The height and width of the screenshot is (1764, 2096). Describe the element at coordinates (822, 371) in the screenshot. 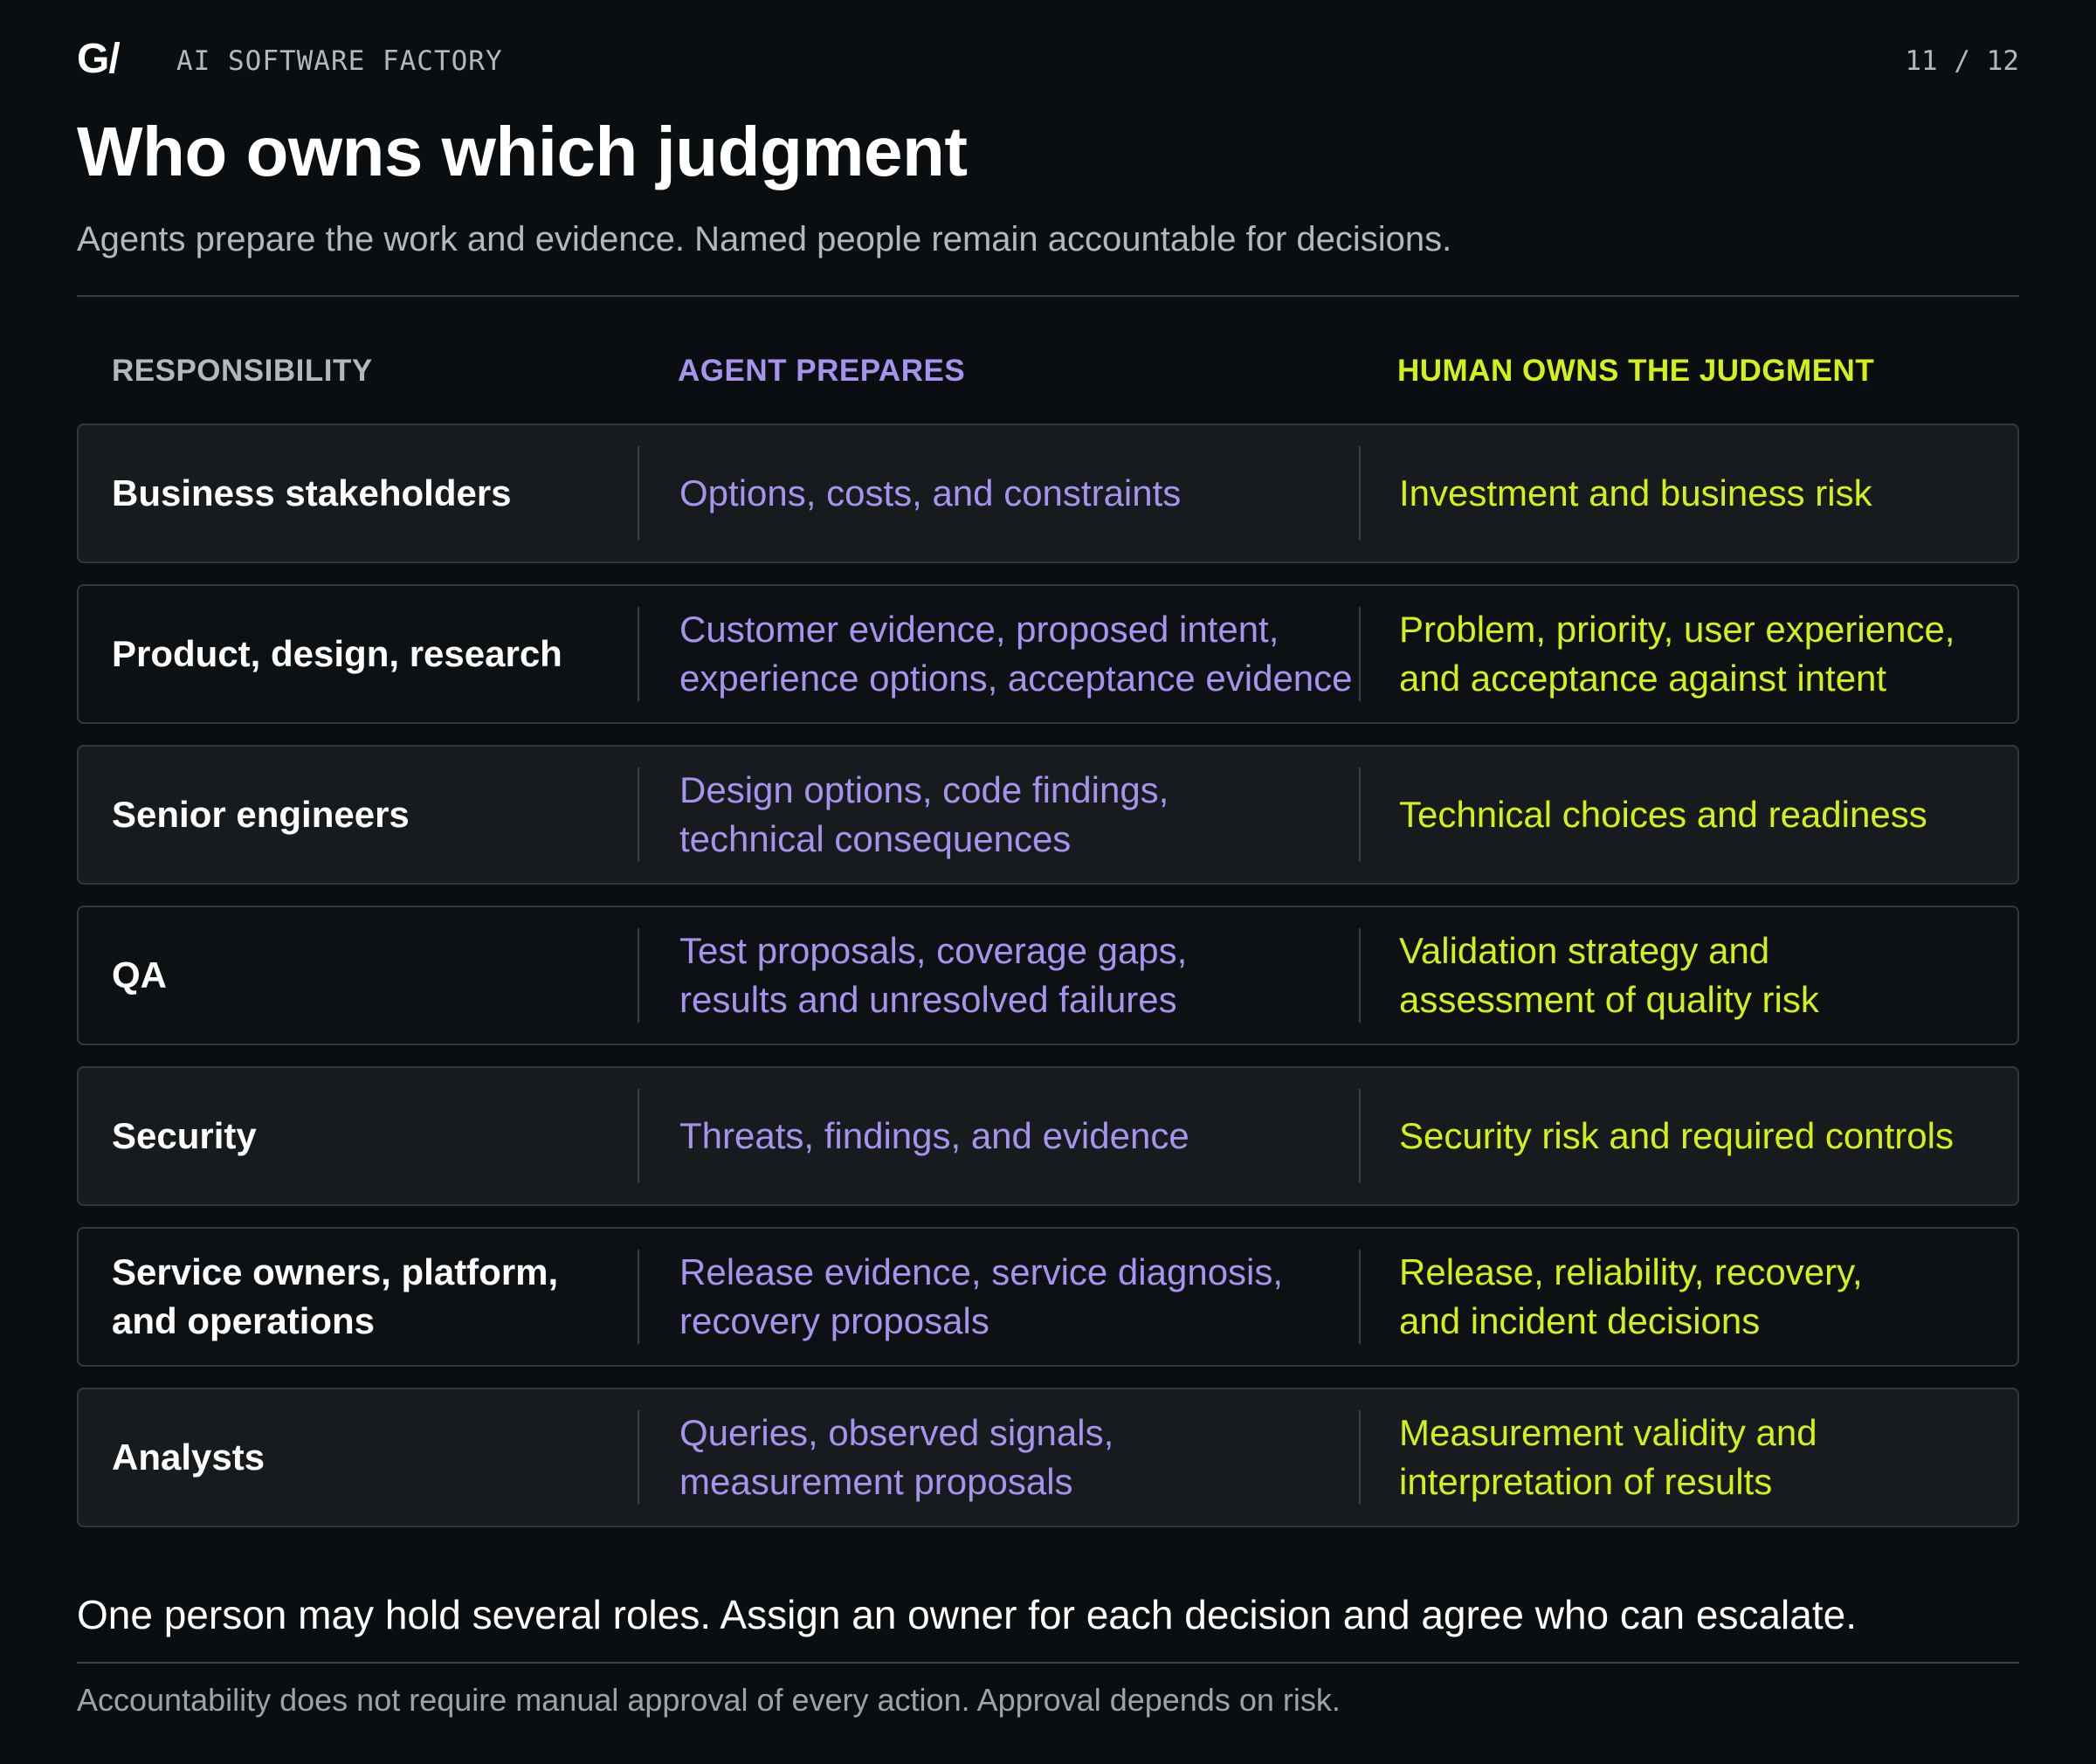

I see `column-header-agent-prepares: AGENT PREPARES` at that location.